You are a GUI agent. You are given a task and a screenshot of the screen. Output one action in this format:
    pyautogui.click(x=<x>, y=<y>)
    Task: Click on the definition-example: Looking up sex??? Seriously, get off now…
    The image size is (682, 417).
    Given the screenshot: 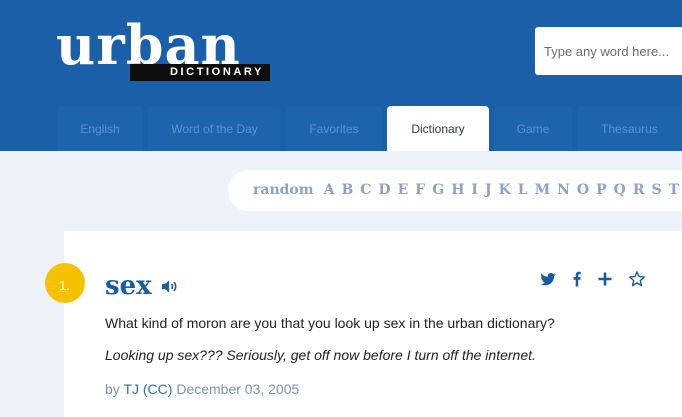 What is the action you would take?
    pyautogui.click(x=320, y=355)
    